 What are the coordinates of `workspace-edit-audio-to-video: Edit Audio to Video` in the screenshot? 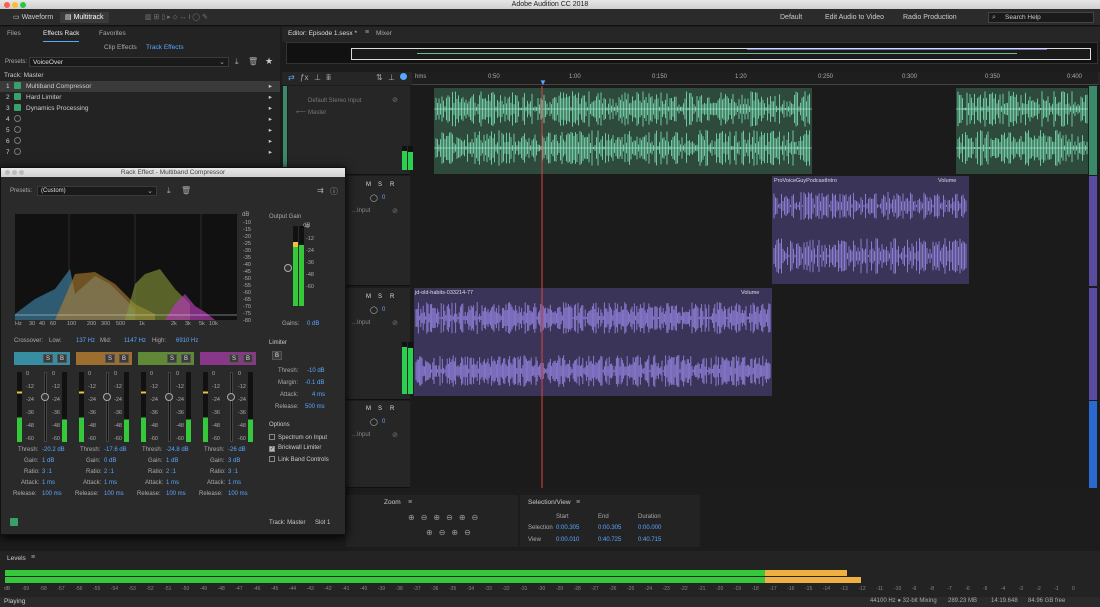 It's located at (854, 17).